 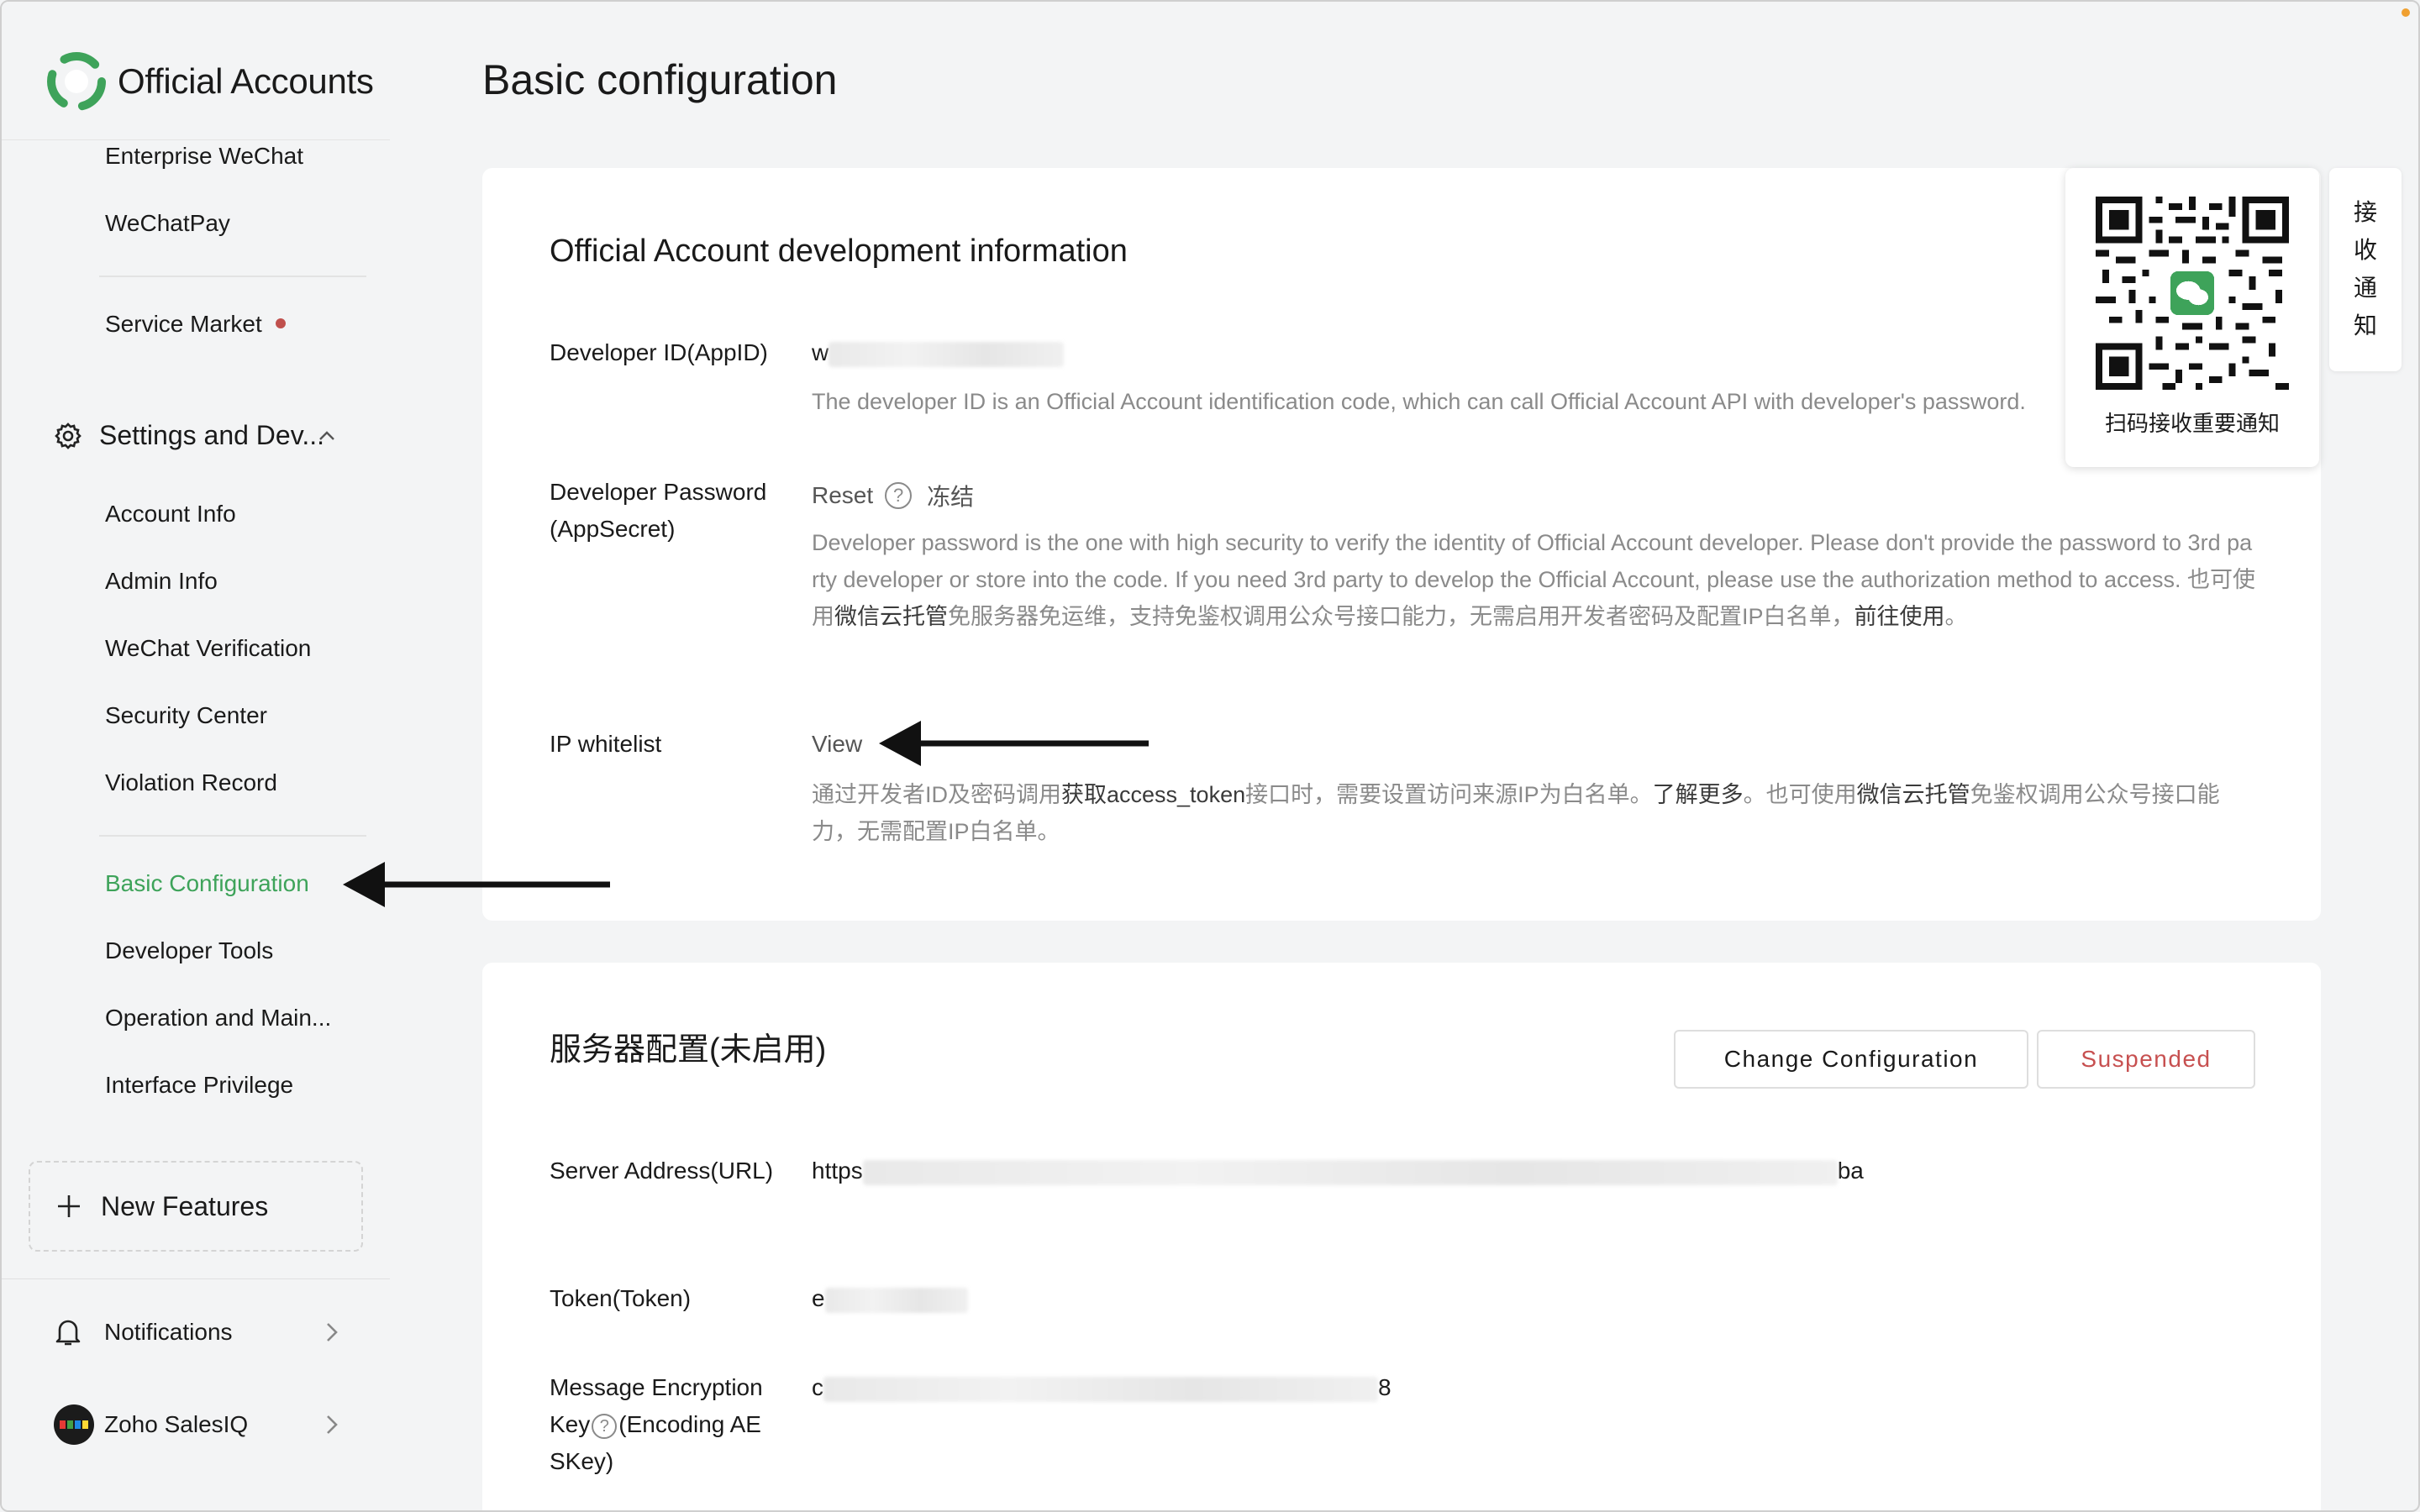 I want to click on window-indicator-dot, so click(x=2406, y=12).